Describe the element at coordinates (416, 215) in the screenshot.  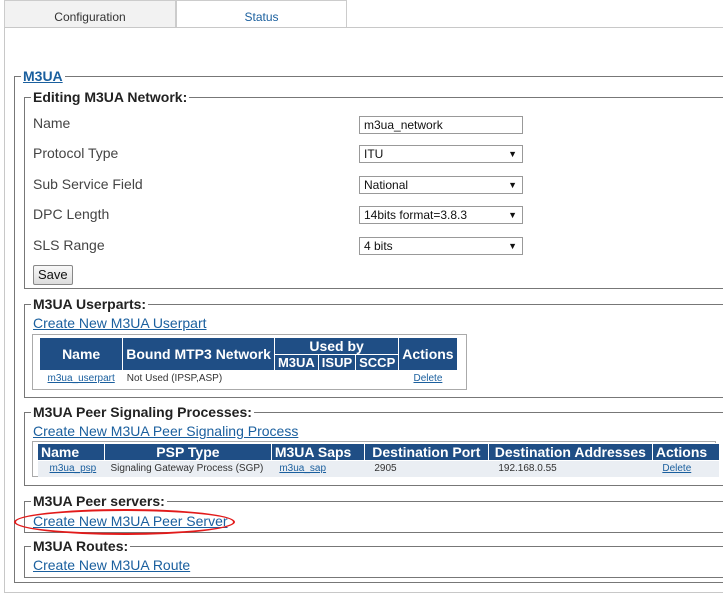
I see `dpc-length-value: 14bits format=3.8.3` at that location.